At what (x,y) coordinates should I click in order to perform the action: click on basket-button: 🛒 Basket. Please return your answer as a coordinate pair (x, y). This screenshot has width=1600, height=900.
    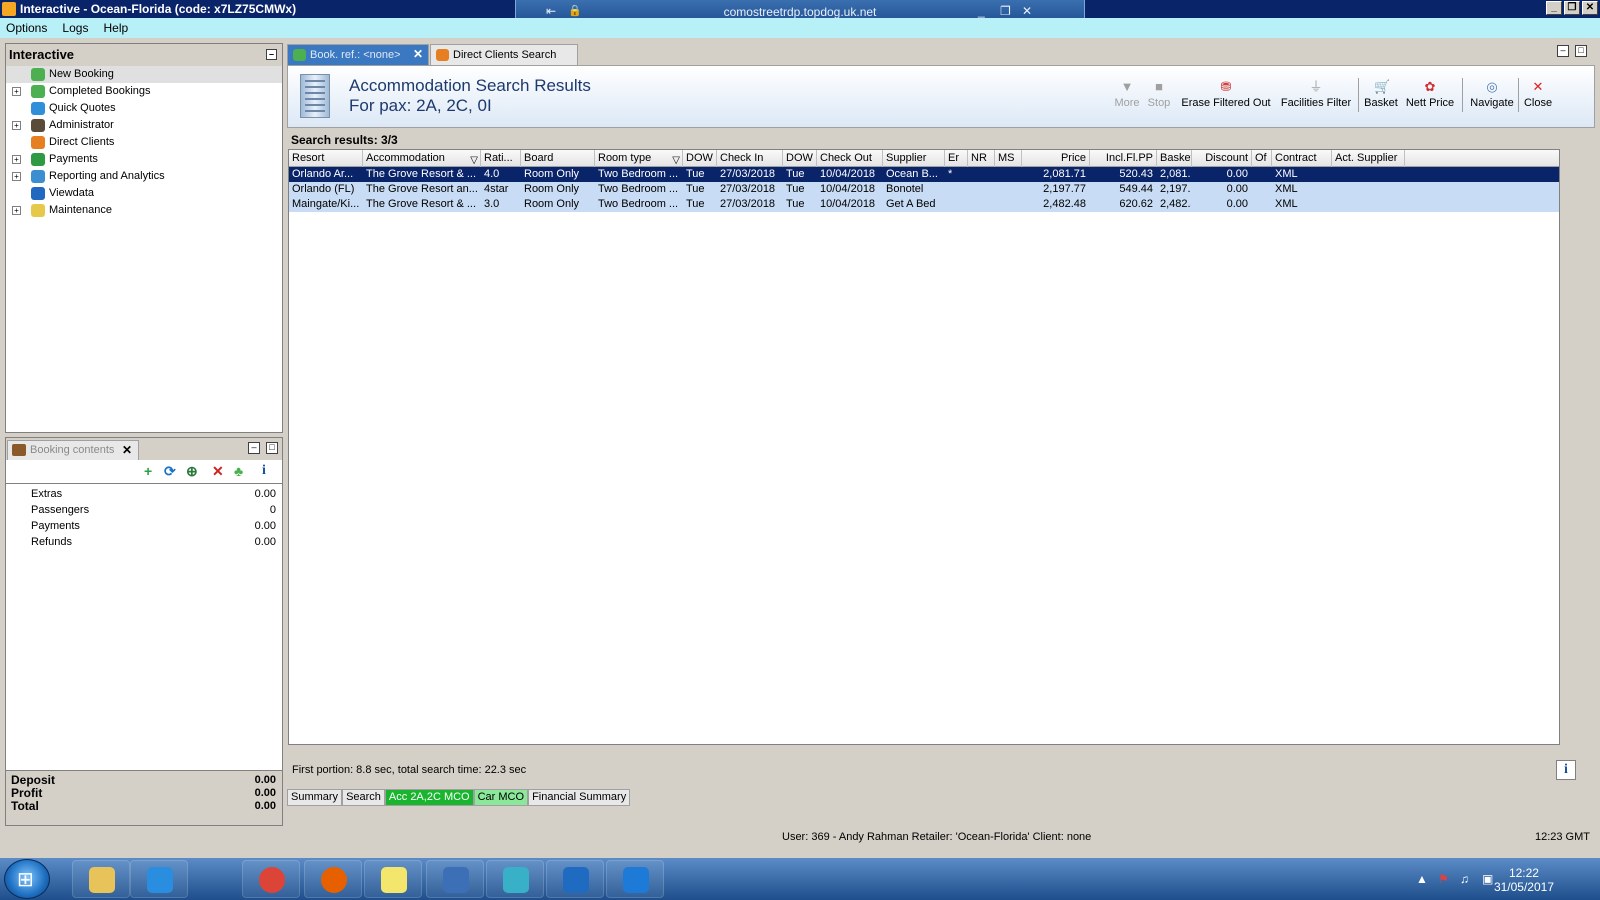
    Looking at the image, I should click on (1381, 95).